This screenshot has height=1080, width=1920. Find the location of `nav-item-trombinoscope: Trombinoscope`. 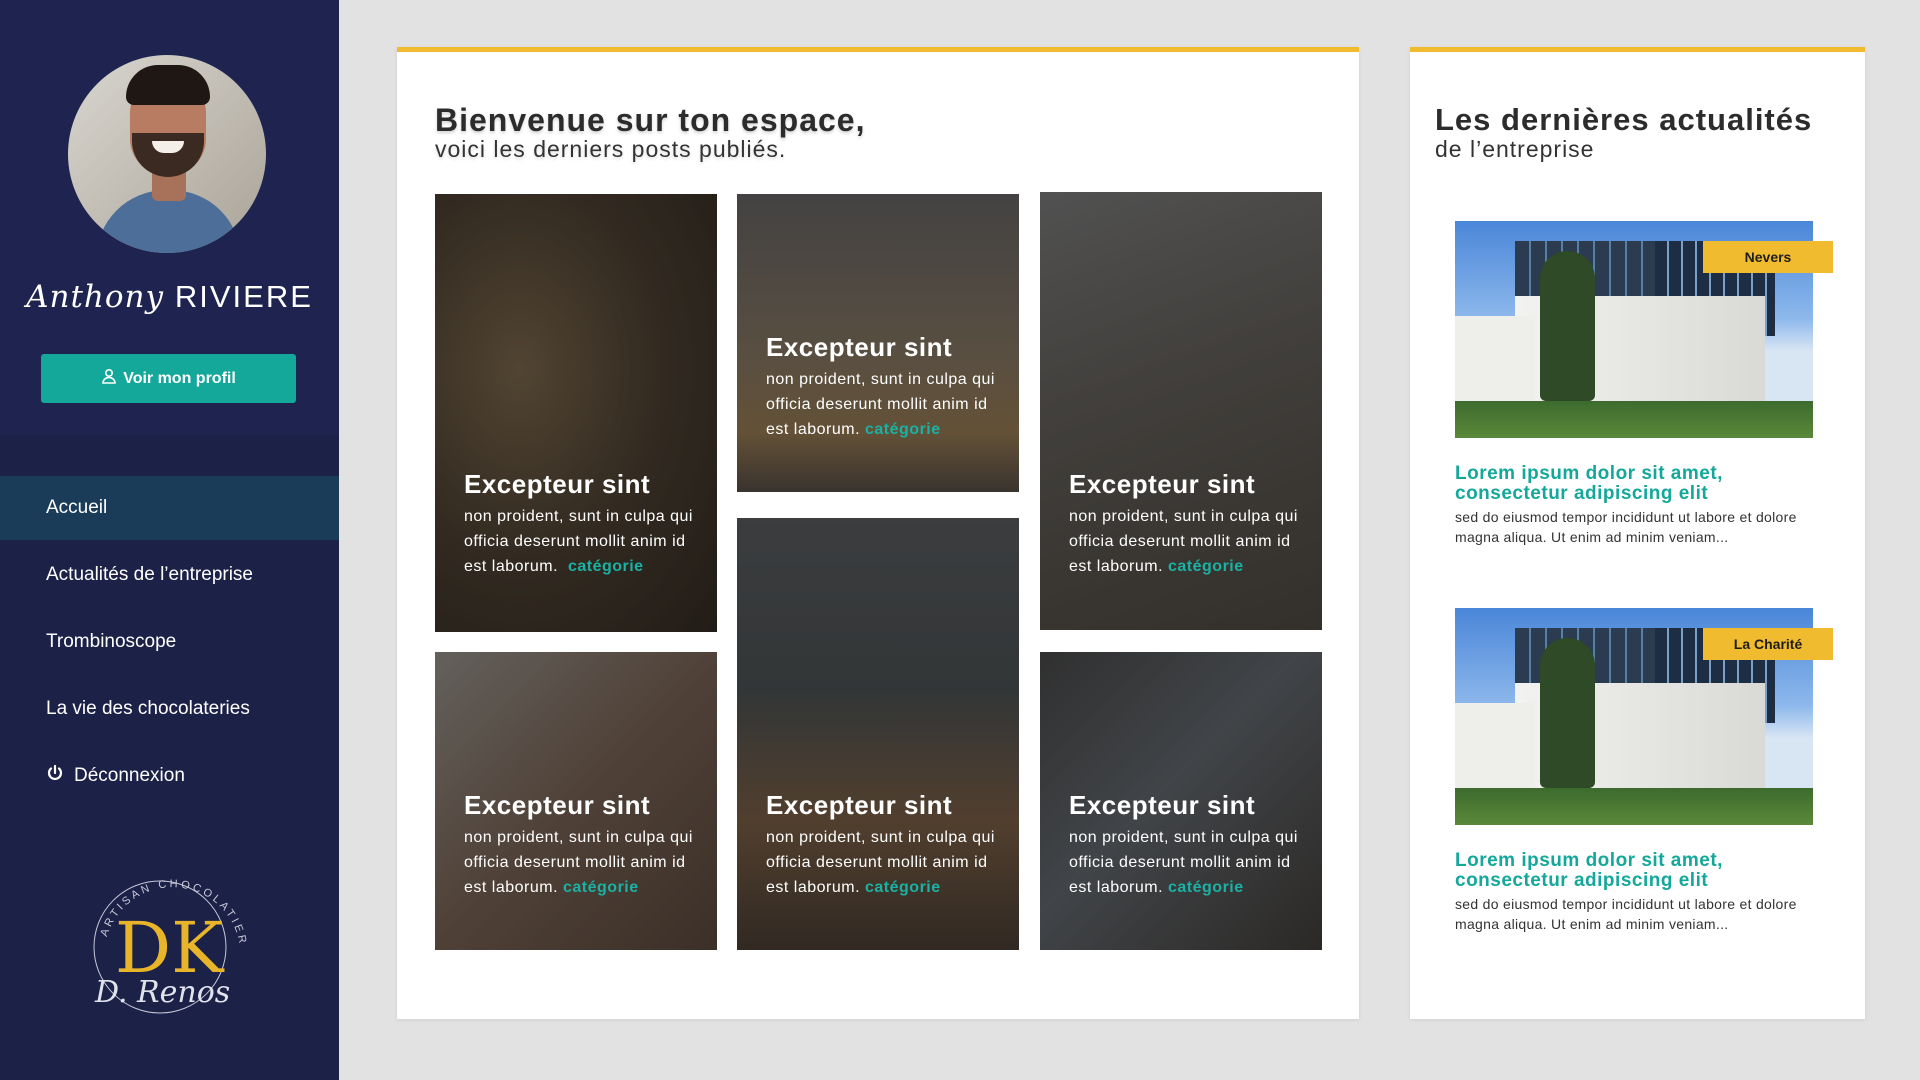

nav-item-trombinoscope: Trombinoscope is located at coordinates (169, 642).